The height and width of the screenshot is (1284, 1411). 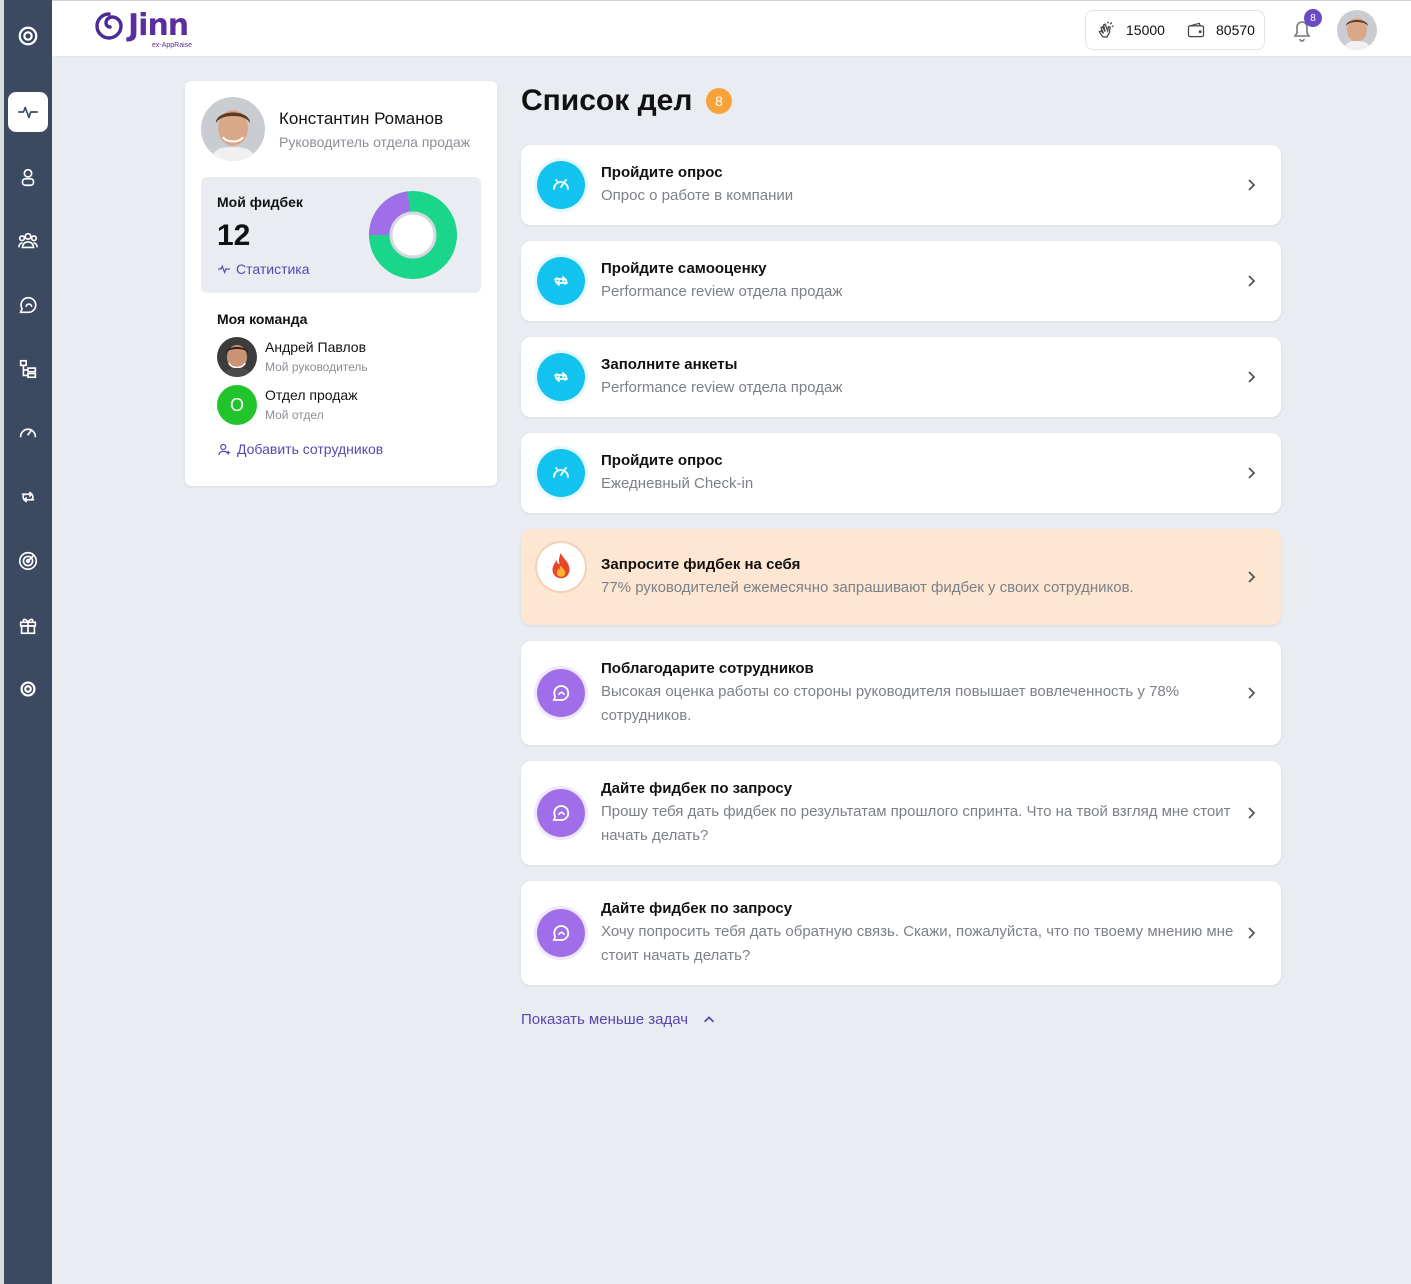 I want to click on claps-value: 15000, so click(x=1145, y=30).